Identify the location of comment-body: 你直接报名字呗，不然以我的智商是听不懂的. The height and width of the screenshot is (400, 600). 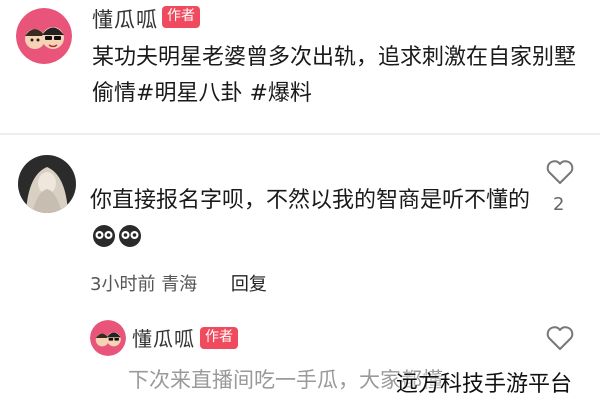
(310, 200).